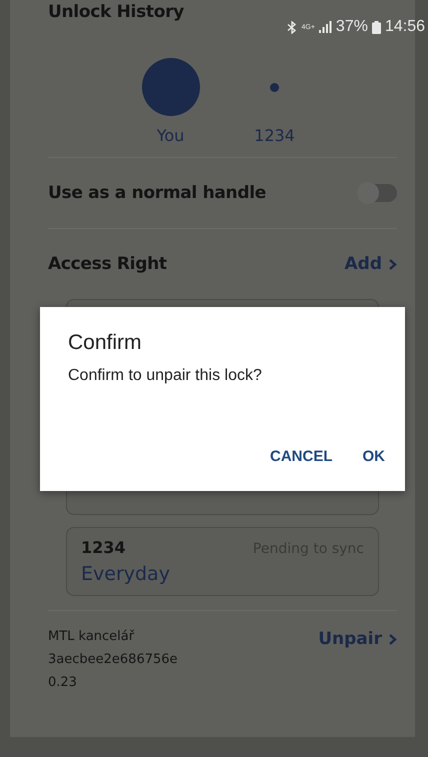 This screenshot has height=757, width=428. Describe the element at coordinates (301, 456) in the screenshot. I see `dialog-button: CANCEL` at that location.